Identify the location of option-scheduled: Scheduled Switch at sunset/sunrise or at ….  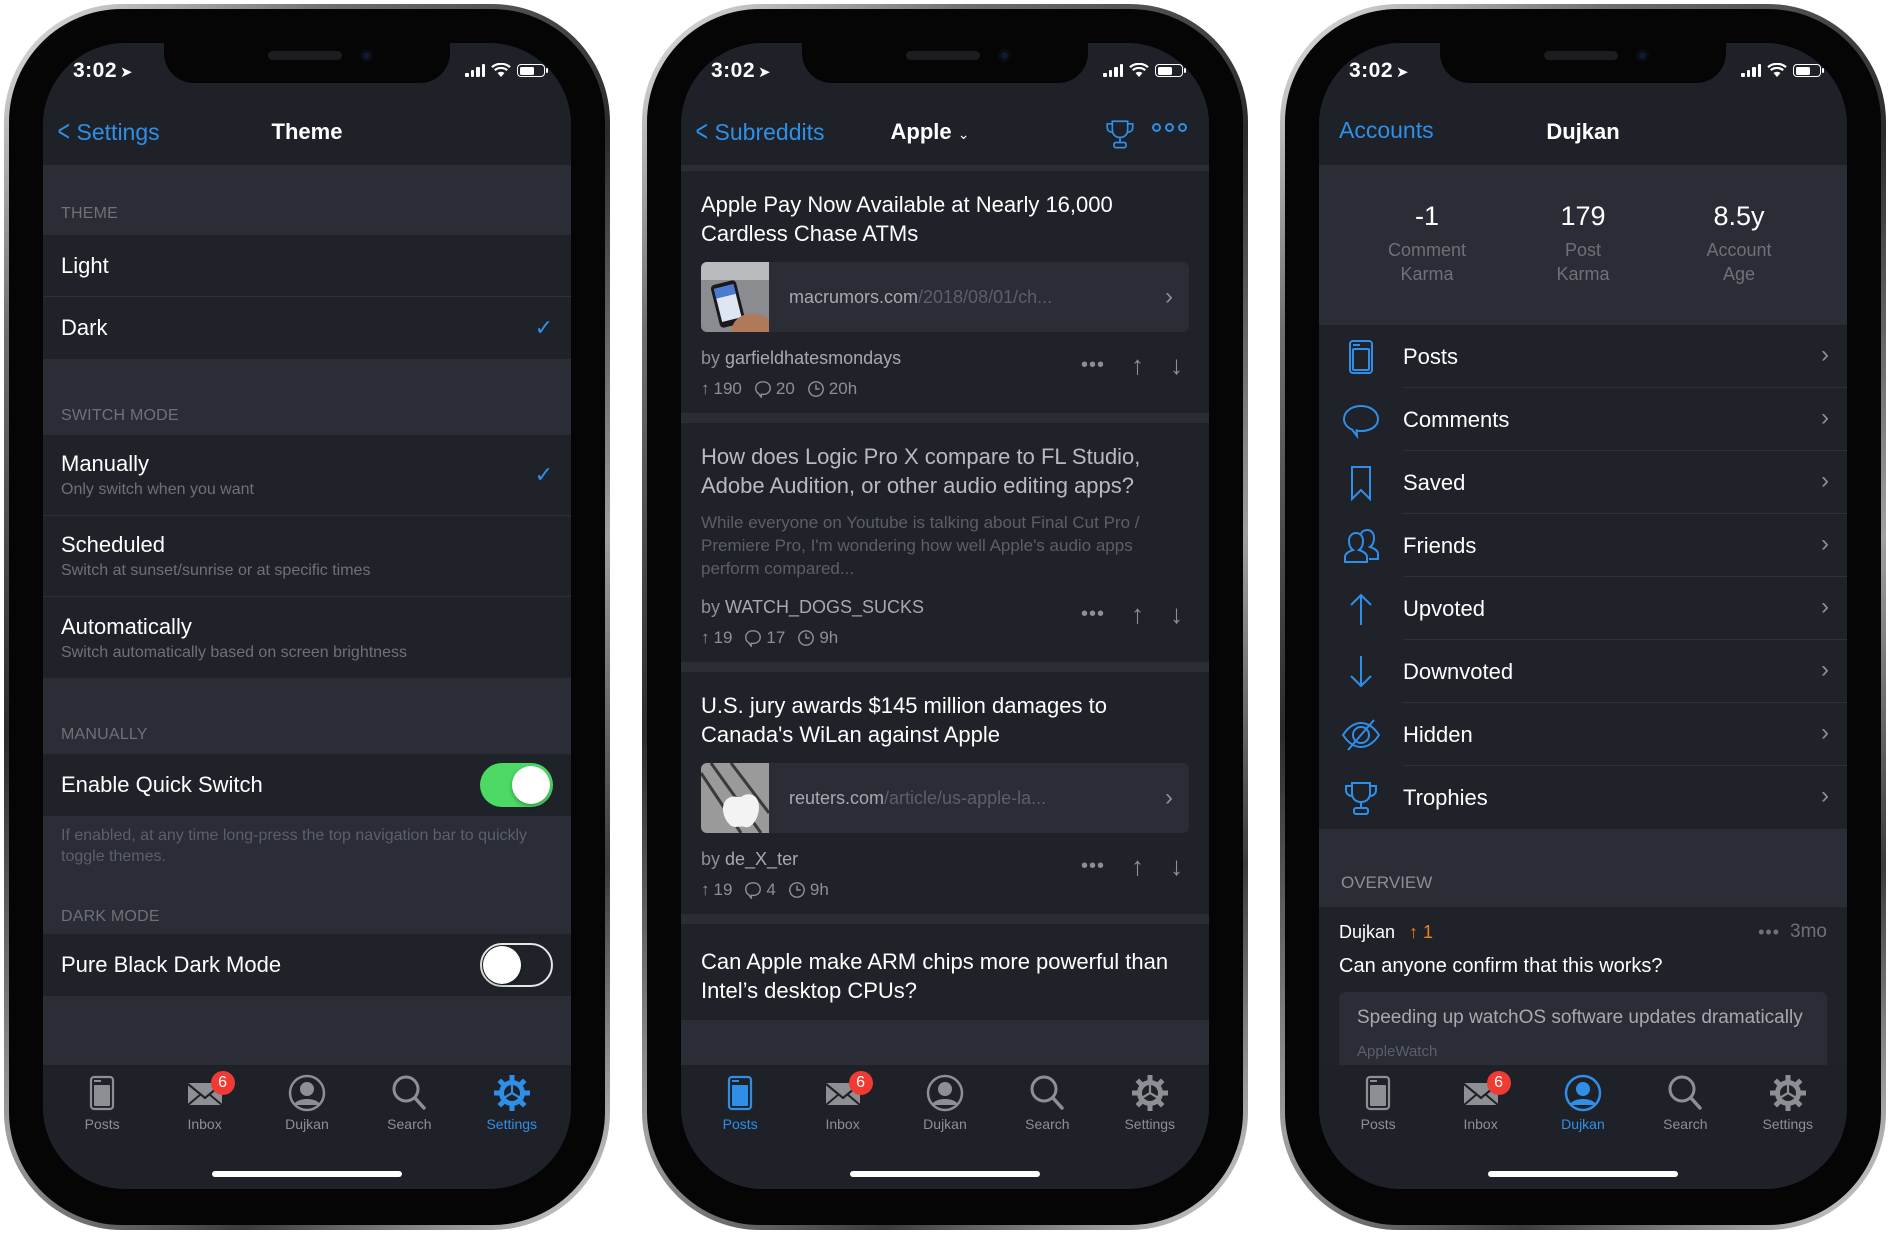
(307, 556).